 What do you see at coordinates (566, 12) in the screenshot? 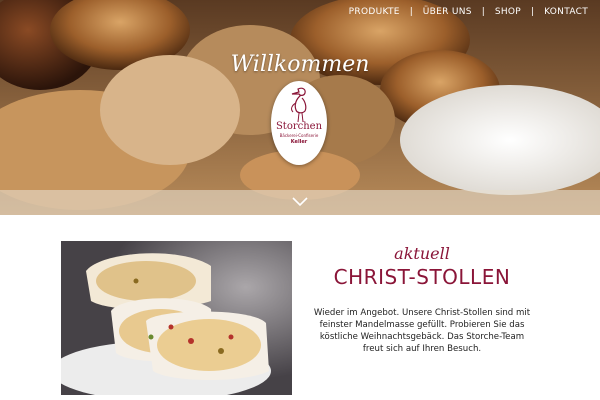
I see `nav-item-kontakt: KONTACT` at bounding box center [566, 12].